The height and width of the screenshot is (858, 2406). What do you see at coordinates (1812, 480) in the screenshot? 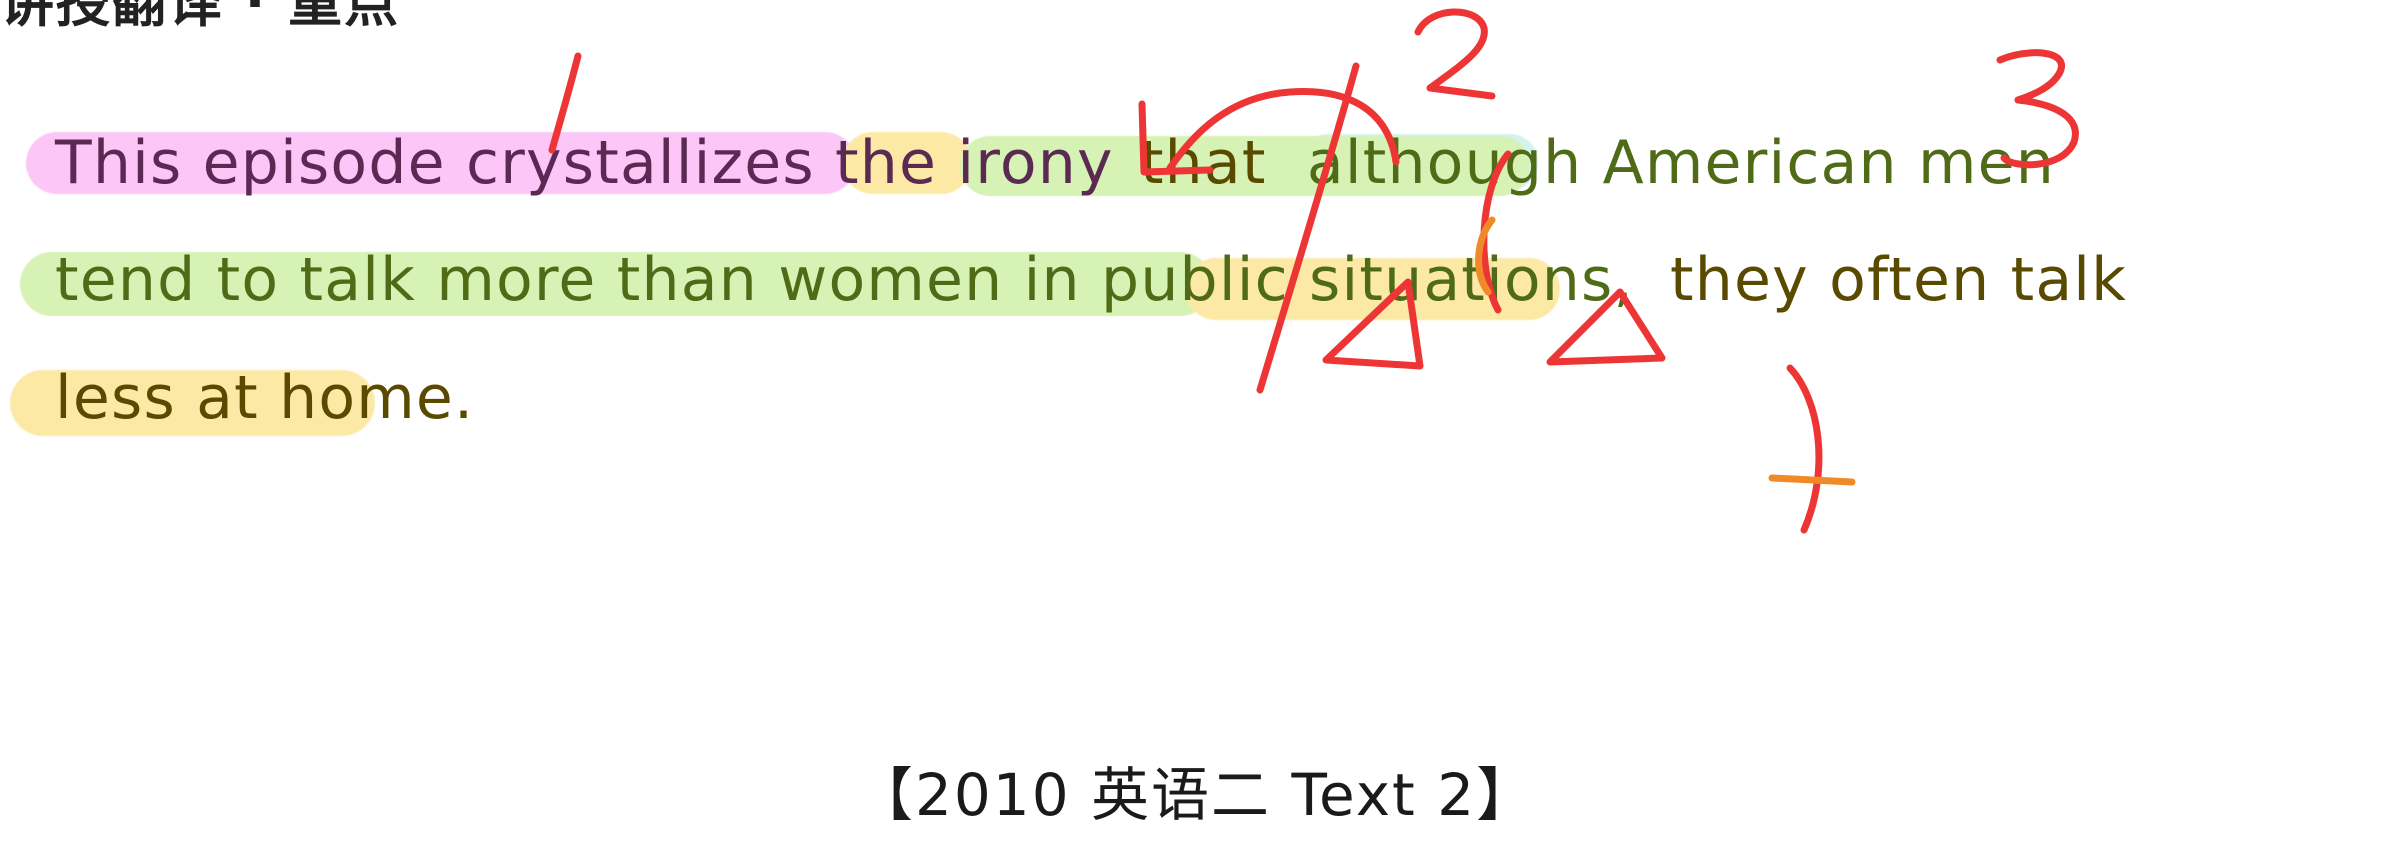
I see `close-parenthesis-orange` at bounding box center [1812, 480].